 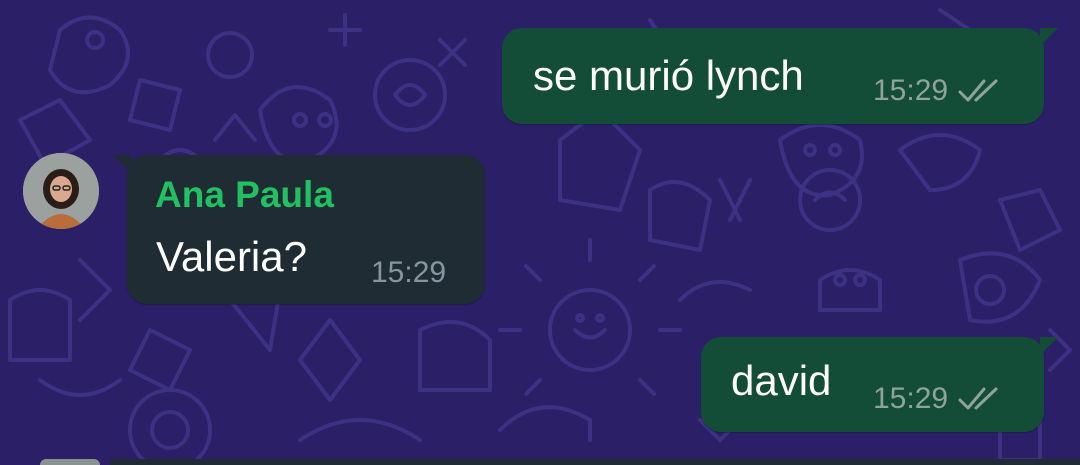 What do you see at coordinates (244, 195) in the screenshot?
I see `sender-name: Ana Paula` at bounding box center [244, 195].